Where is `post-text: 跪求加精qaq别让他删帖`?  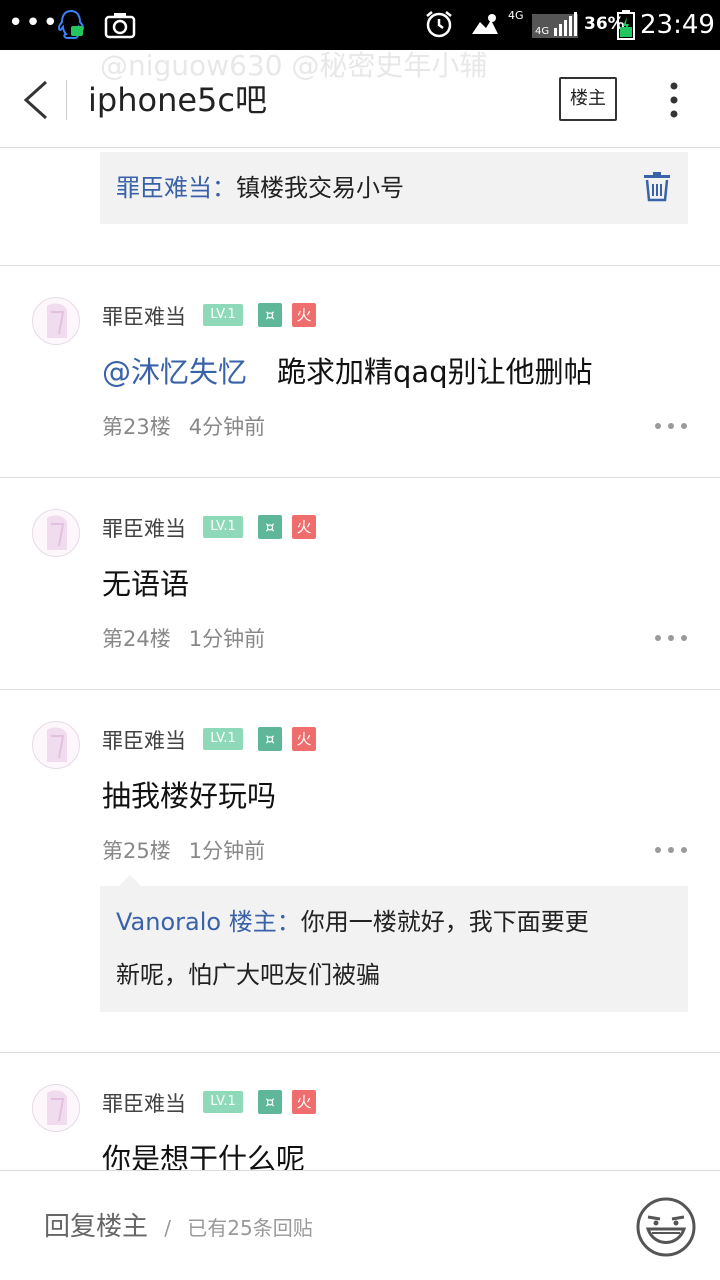 post-text: 跪求加精qaq别让他删帖 is located at coordinates (435, 372).